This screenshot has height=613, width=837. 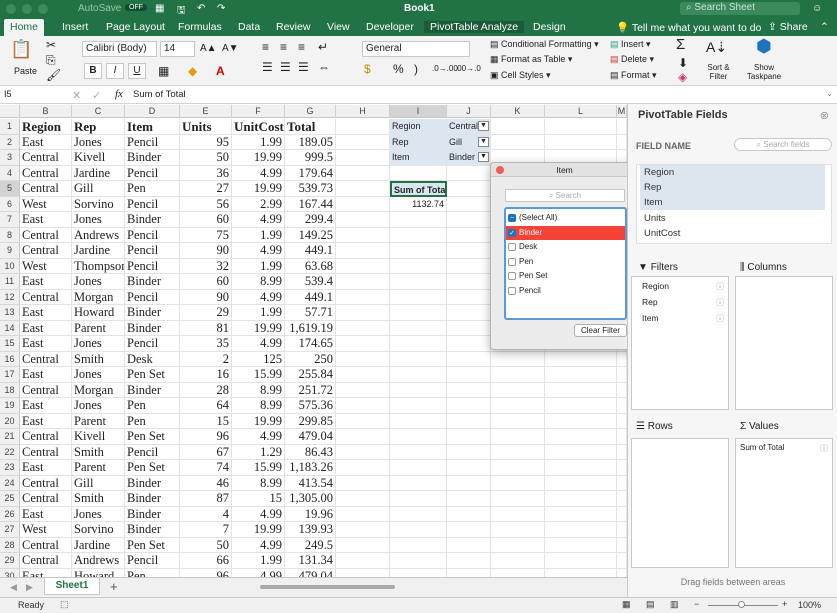 I want to click on page-layout-view-icon: ▤, so click(x=650, y=604).